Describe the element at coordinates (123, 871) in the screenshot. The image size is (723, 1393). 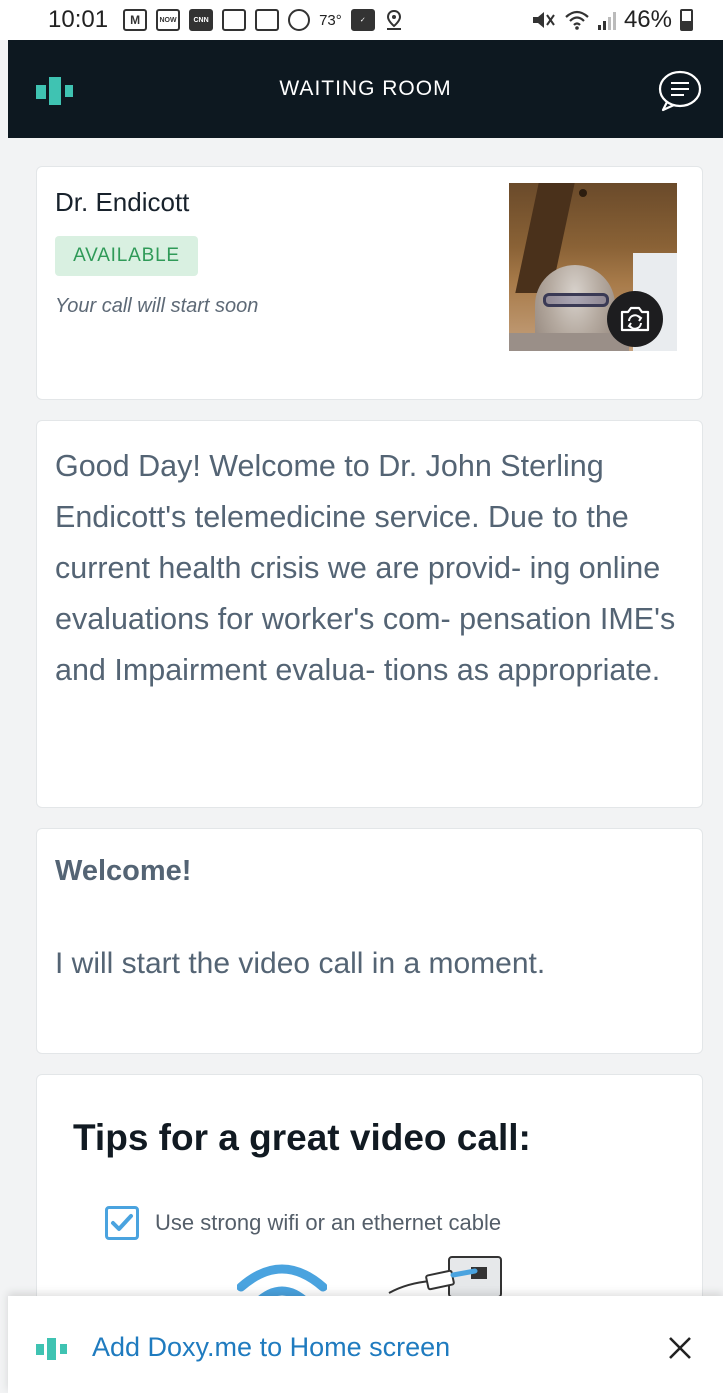
I see `welcome-title: Welcome!` at that location.